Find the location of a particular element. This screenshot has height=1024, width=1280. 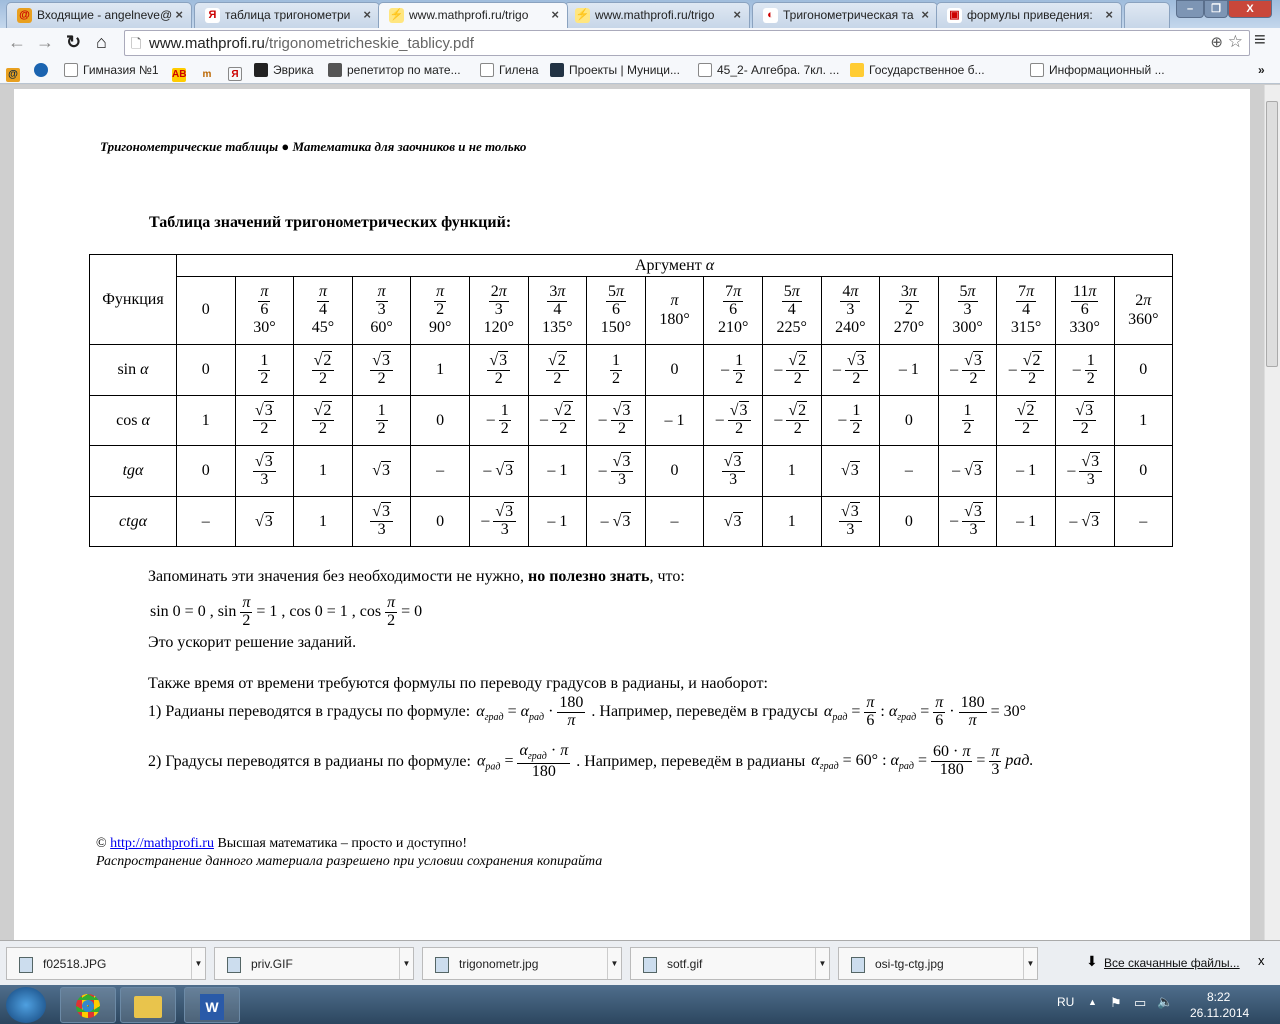

close-window-button: X is located at coordinates (1250, 9).